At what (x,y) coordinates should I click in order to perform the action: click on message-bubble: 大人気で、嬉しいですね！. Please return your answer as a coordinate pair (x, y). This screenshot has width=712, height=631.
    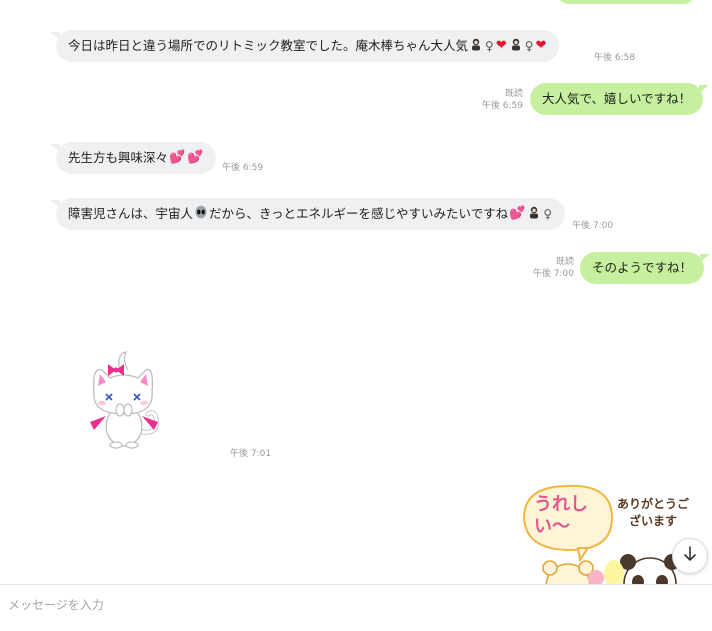
    Looking at the image, I should click on (620, 99).